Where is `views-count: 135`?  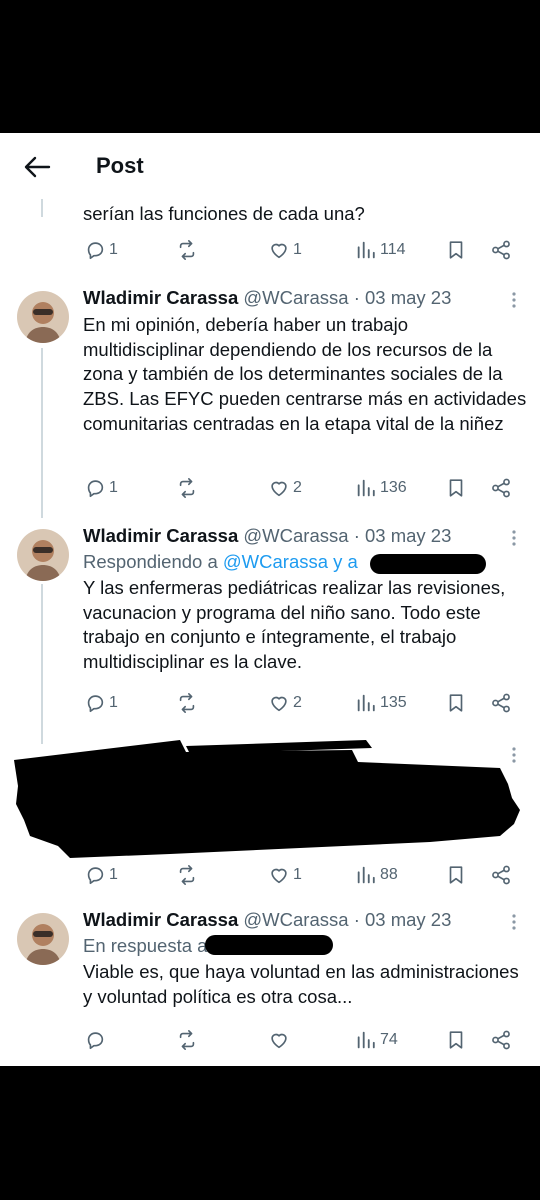 views-count: 135 is located at coordinates (393, 702).